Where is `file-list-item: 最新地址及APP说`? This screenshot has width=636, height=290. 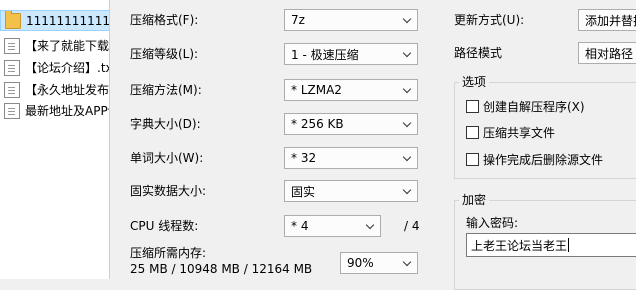 file-list-item: 最新地址及APP说 is located at coordinates (54, 110).